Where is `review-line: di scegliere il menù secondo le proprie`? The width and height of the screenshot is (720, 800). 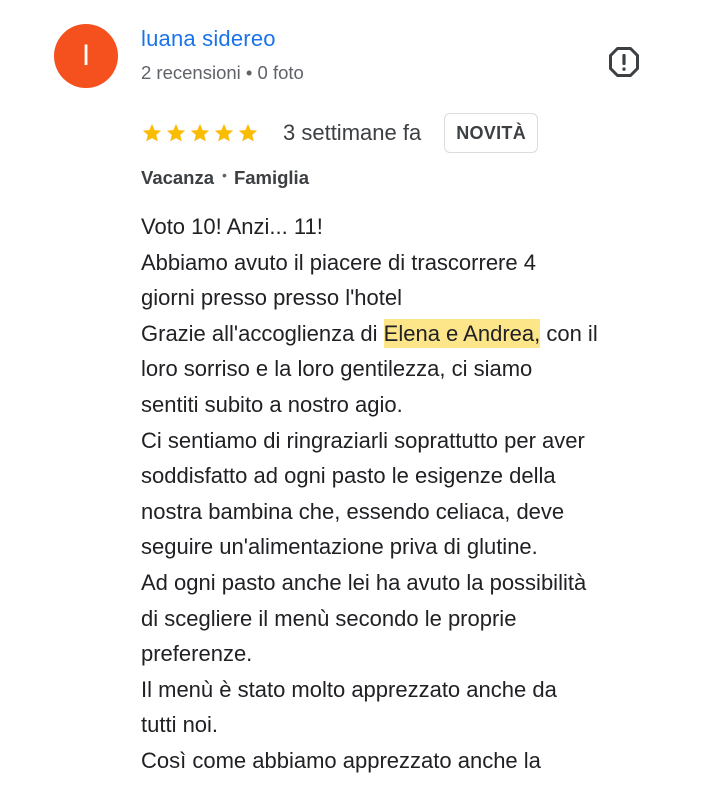 review-line: di scegliere il menù secondo le proprie is located at coordinates (329, 618).